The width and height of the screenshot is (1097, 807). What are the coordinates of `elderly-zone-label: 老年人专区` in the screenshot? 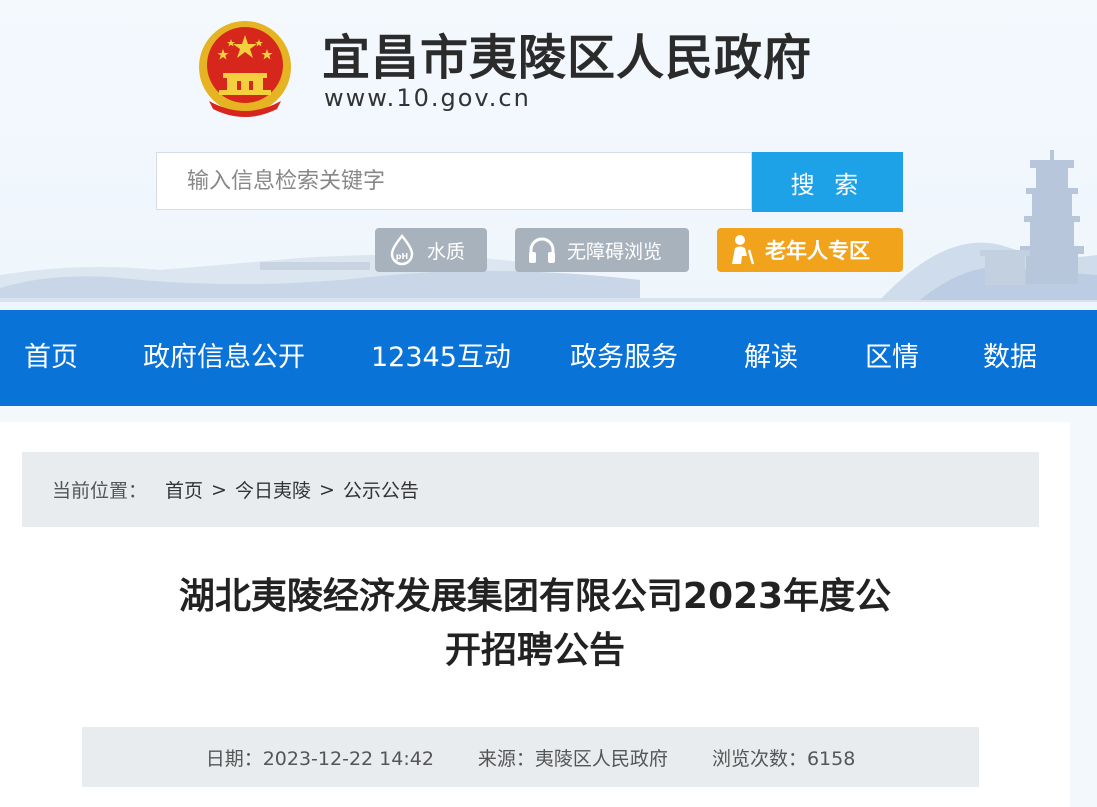 It's located at (817, 251).